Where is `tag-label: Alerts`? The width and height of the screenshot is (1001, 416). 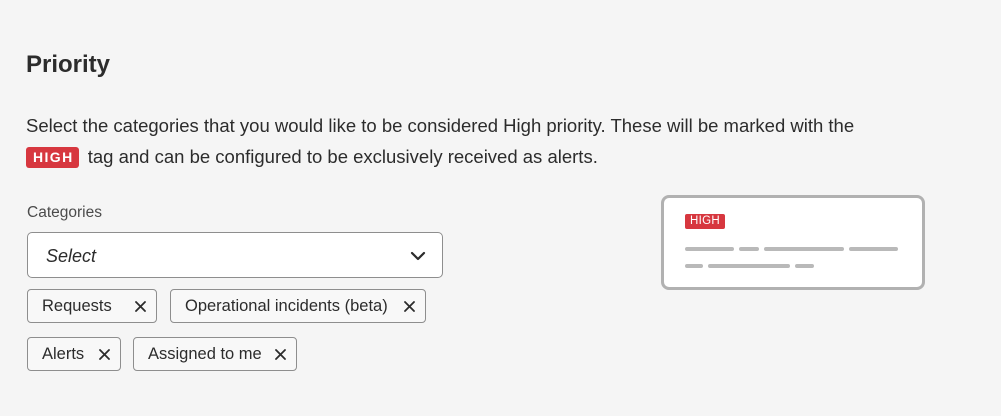 tag-label: Alerts is located at coordinates (63, 354).